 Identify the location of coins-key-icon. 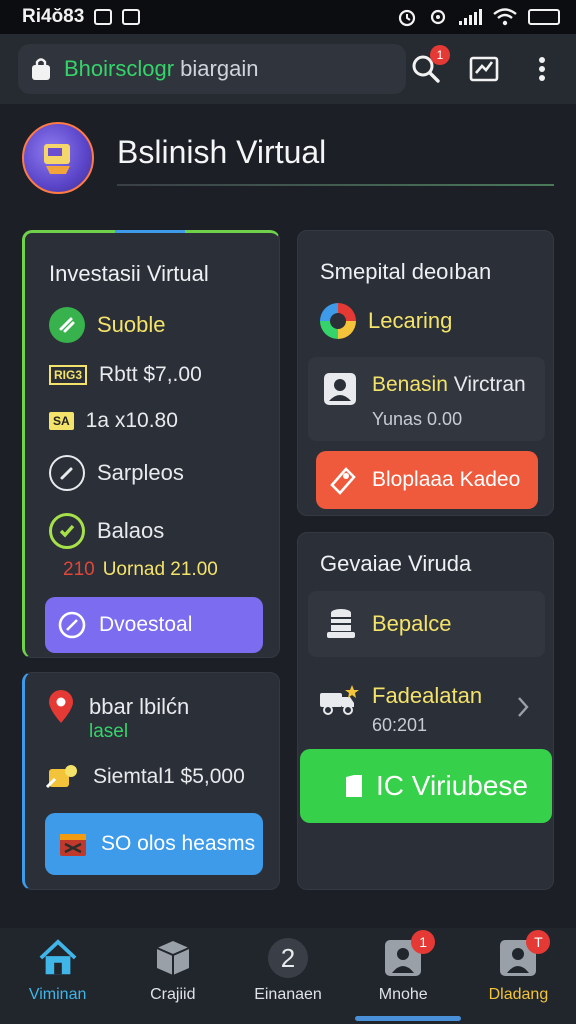
(61, 777).